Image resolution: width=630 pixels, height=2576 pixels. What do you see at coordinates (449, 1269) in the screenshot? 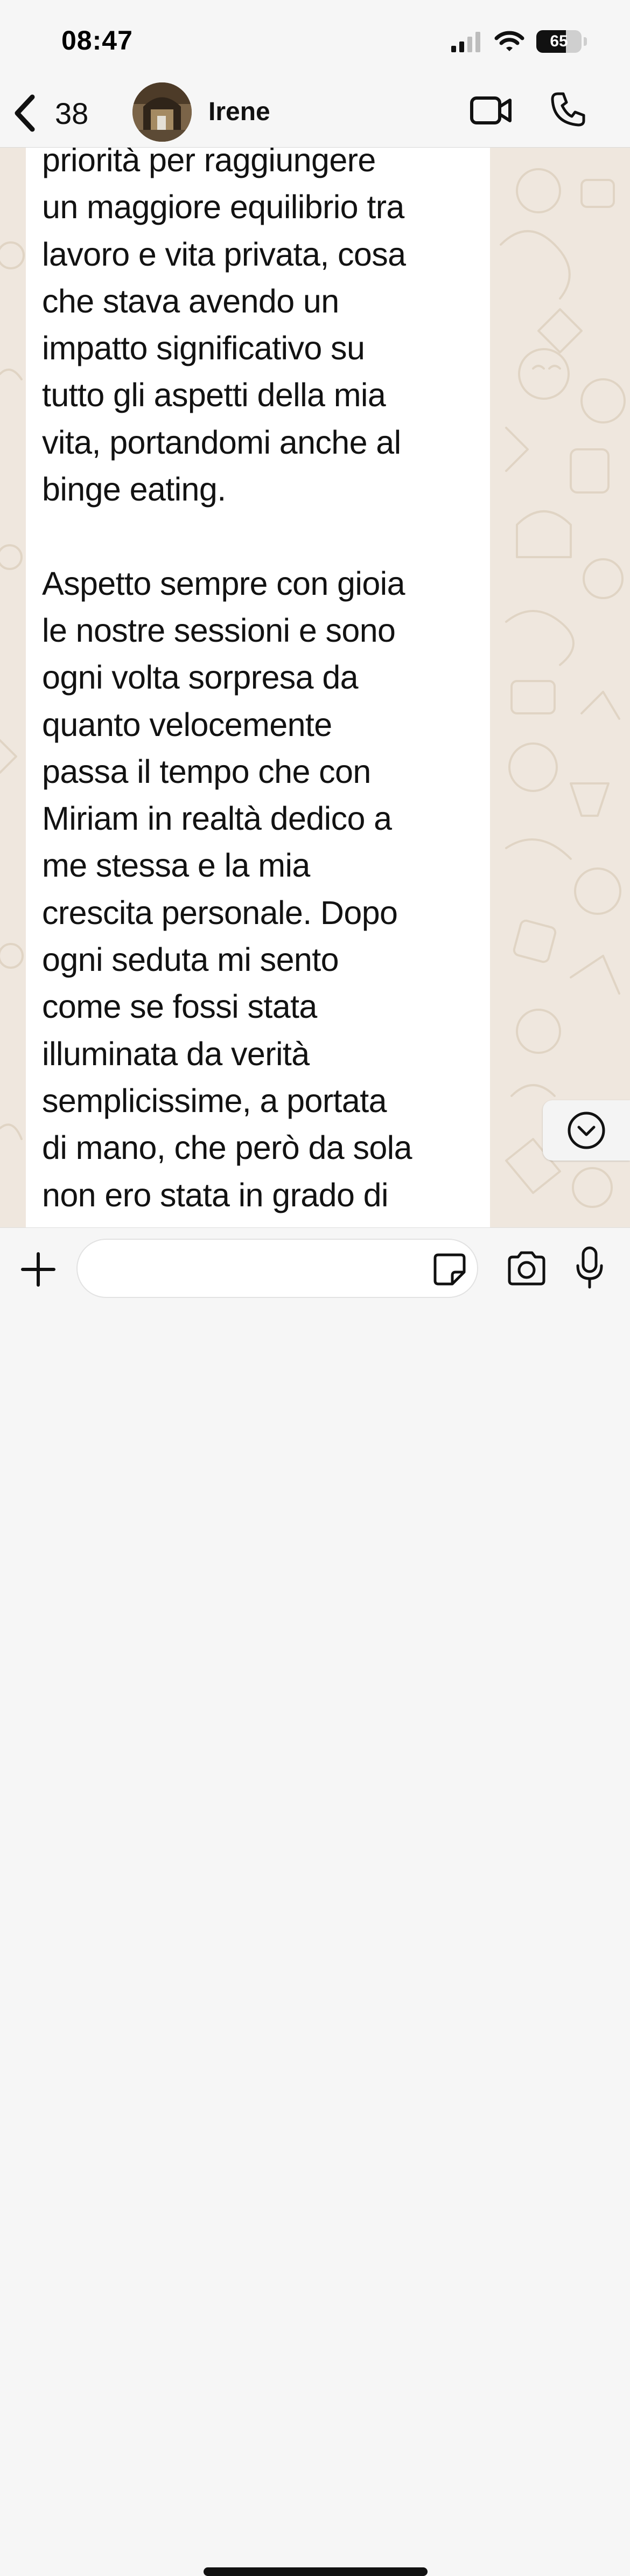
I see `sticker-icon` at bounding box center [449, 1269].